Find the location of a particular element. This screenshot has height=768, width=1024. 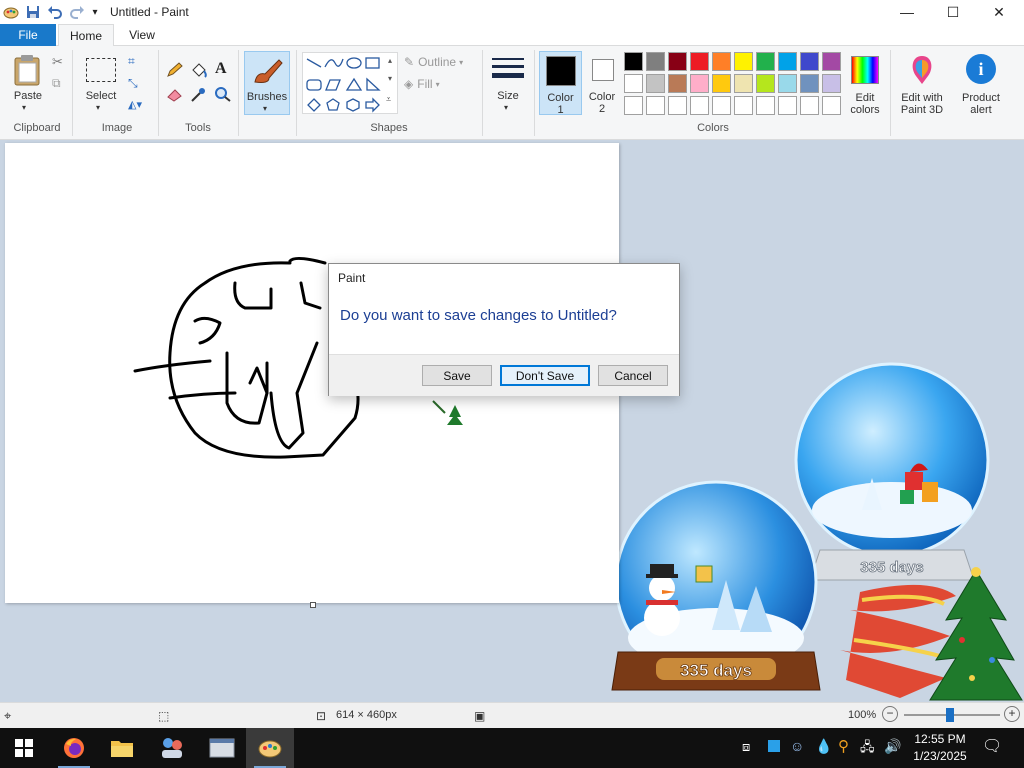

size-dropdown-icon: ▾ is located at coordinates (506, 107).